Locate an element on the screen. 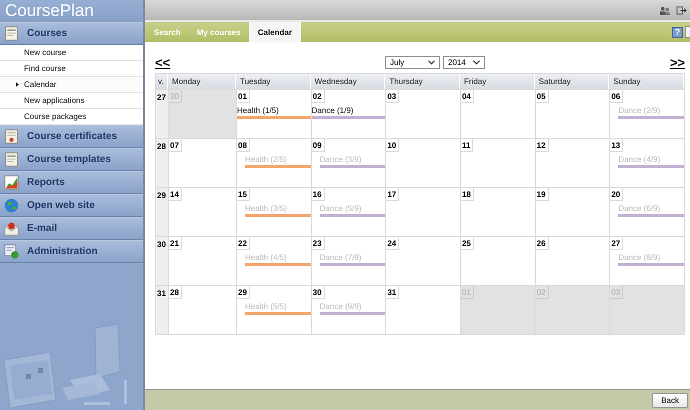 The width and height of the screenshot is (690, 410). sidebar-section: Courses is located at coordinates (71, 33).